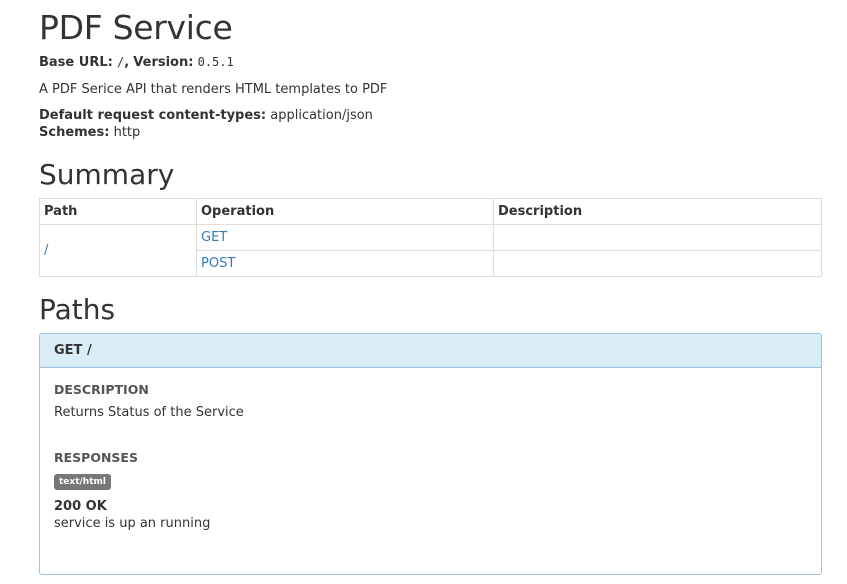 Image resolution: width=847 pixels, height=584 pixels. Describe the element at coordinates (46, 250) in the screenshot. I see `path-link: /` at that location.